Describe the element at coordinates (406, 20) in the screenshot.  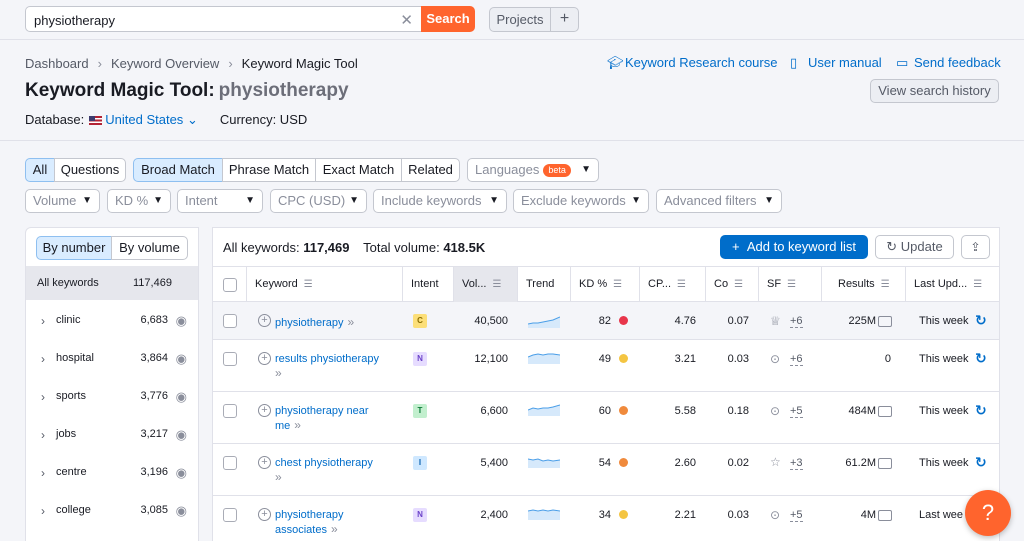
I see `clear-icon: ✕` at that location.